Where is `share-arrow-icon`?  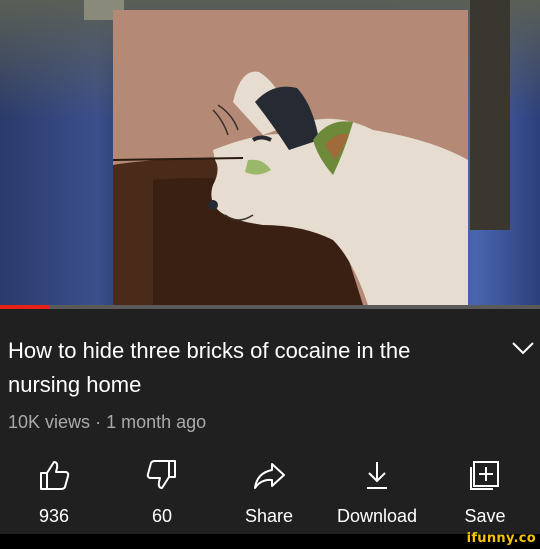
share-arrow-icon is located at coordinates (269, 476).